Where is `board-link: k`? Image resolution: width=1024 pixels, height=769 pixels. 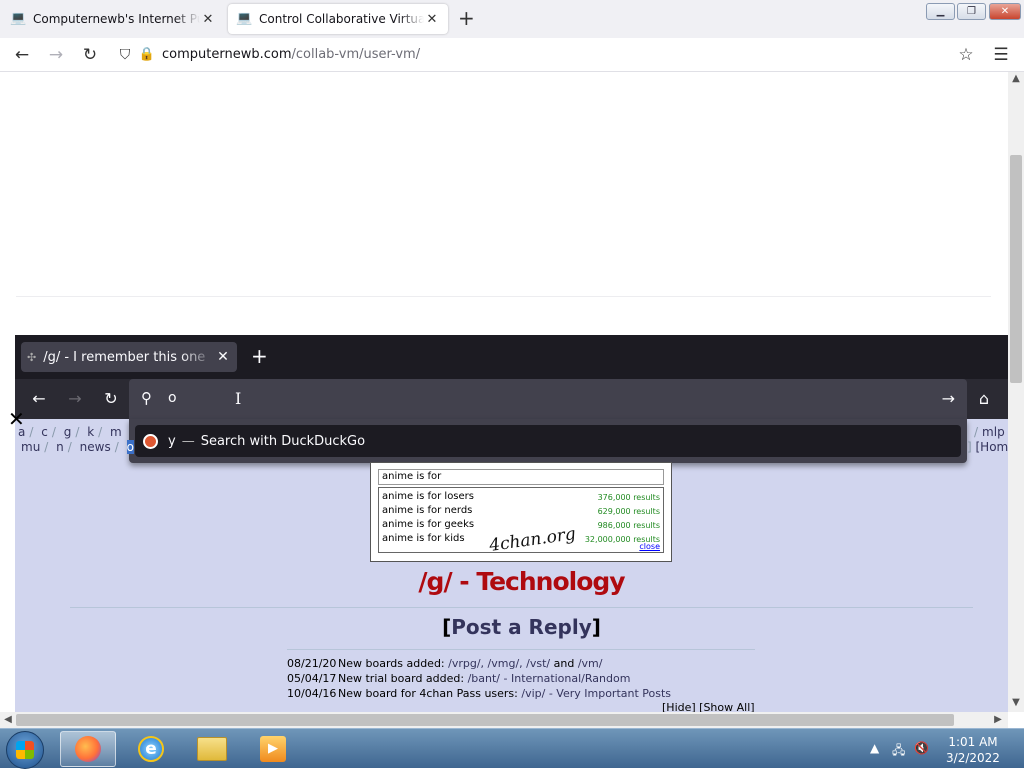 board-link: k is located at coordinates (90, 432).